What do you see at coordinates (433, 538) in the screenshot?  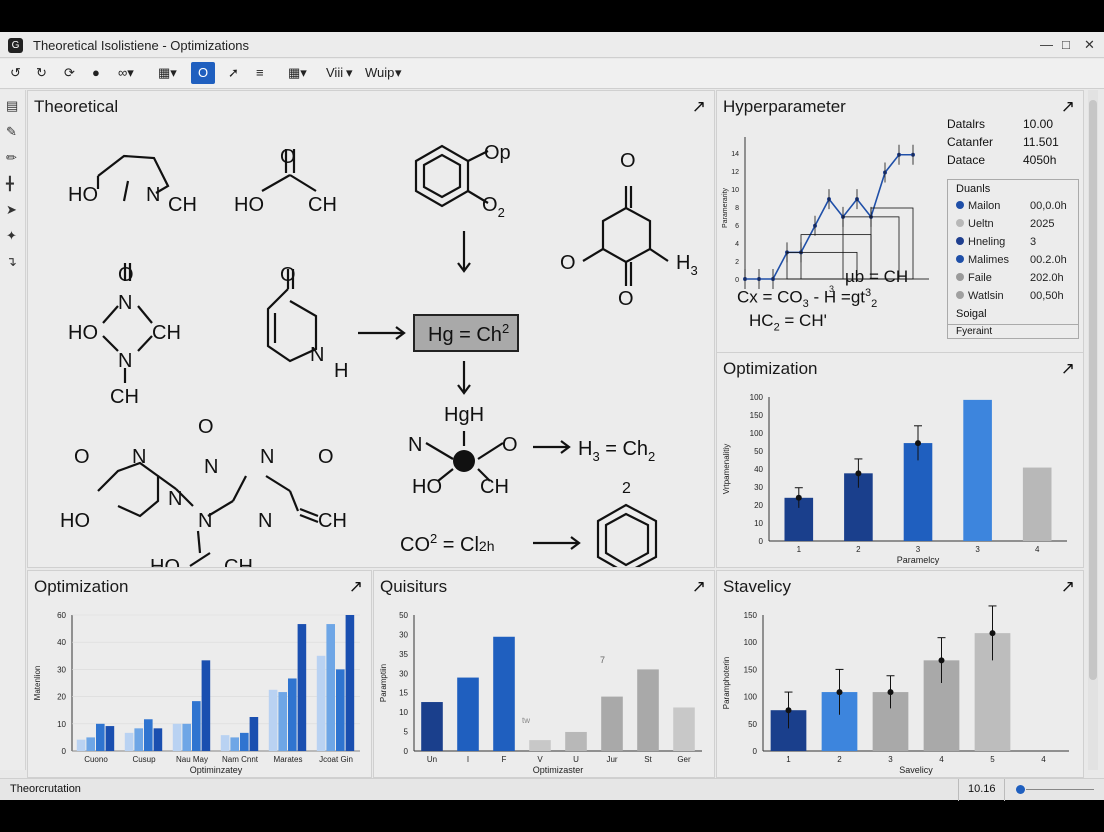 I see `equation-2-sup: 2` at bounding box center [433, 538].